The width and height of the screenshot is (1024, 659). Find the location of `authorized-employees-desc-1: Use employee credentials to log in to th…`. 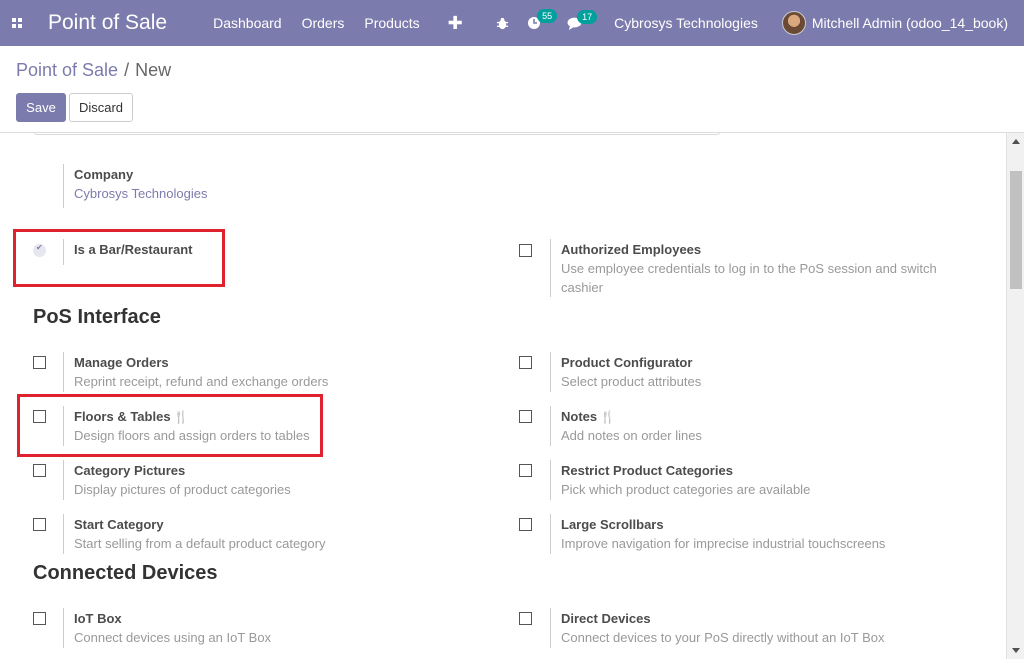

authorized-employees-desc-1: Use employee credentials to log in to th… is located at coordinates (749, 268).